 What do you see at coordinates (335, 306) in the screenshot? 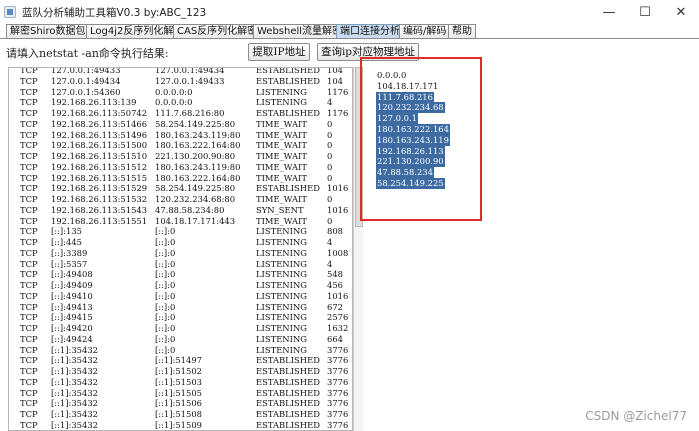
I see `netstat-pid: 672` at bounding box center [335, 306].